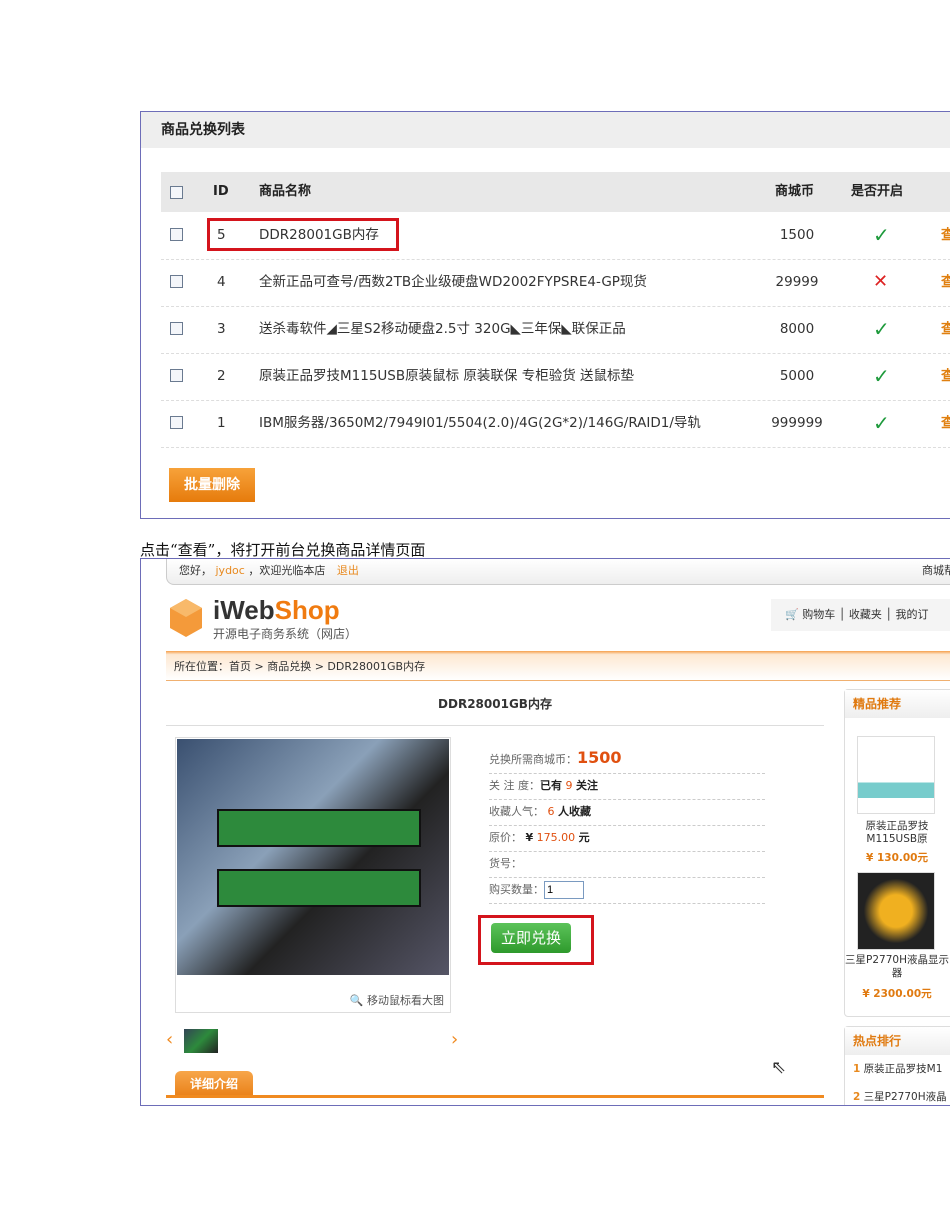  Describe the element at coordinates (195, 570) in the screenshot. I see `greeting: 您好，` at that location.